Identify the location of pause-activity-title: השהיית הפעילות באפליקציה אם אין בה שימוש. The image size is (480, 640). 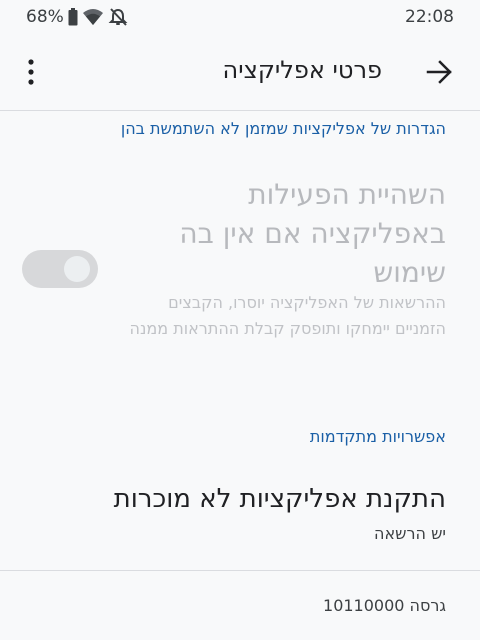
(312, 233).